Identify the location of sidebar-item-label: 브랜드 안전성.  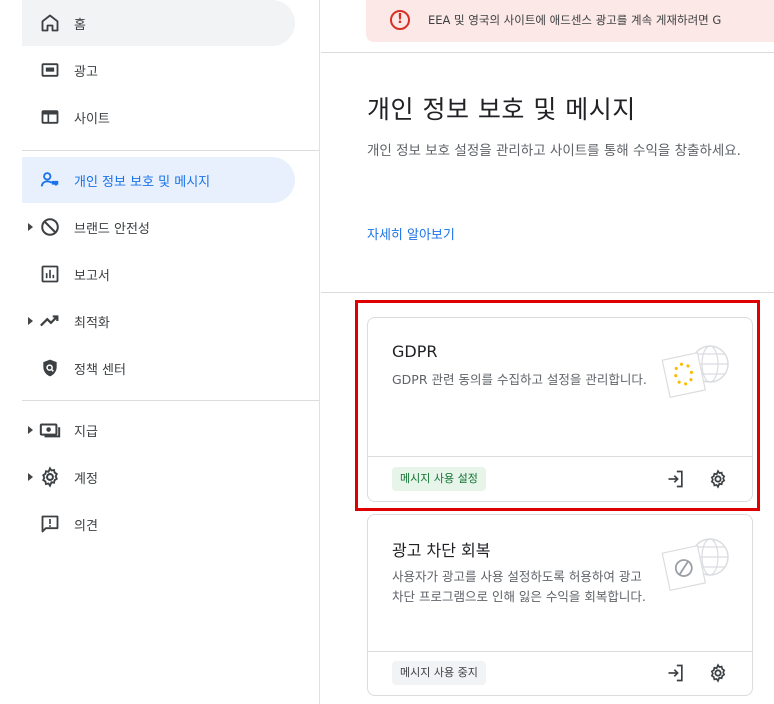
(112, 229).